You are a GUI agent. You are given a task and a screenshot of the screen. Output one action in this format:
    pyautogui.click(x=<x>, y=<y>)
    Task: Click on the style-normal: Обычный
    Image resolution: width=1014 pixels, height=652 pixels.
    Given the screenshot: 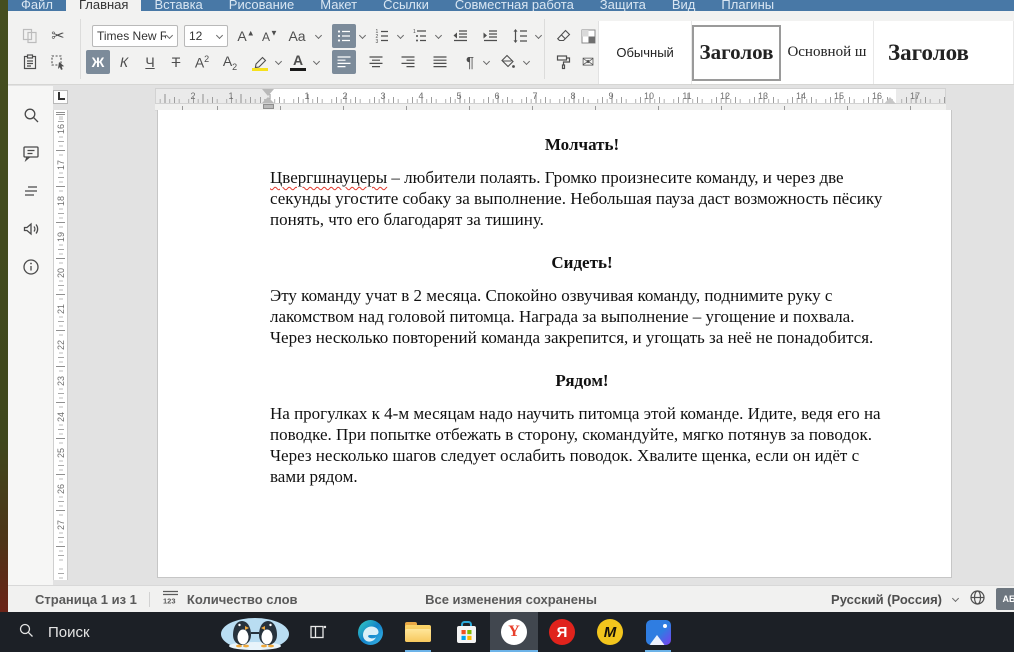 What is the action you would take?
    pyautogui.click(x=646, y=52)
    